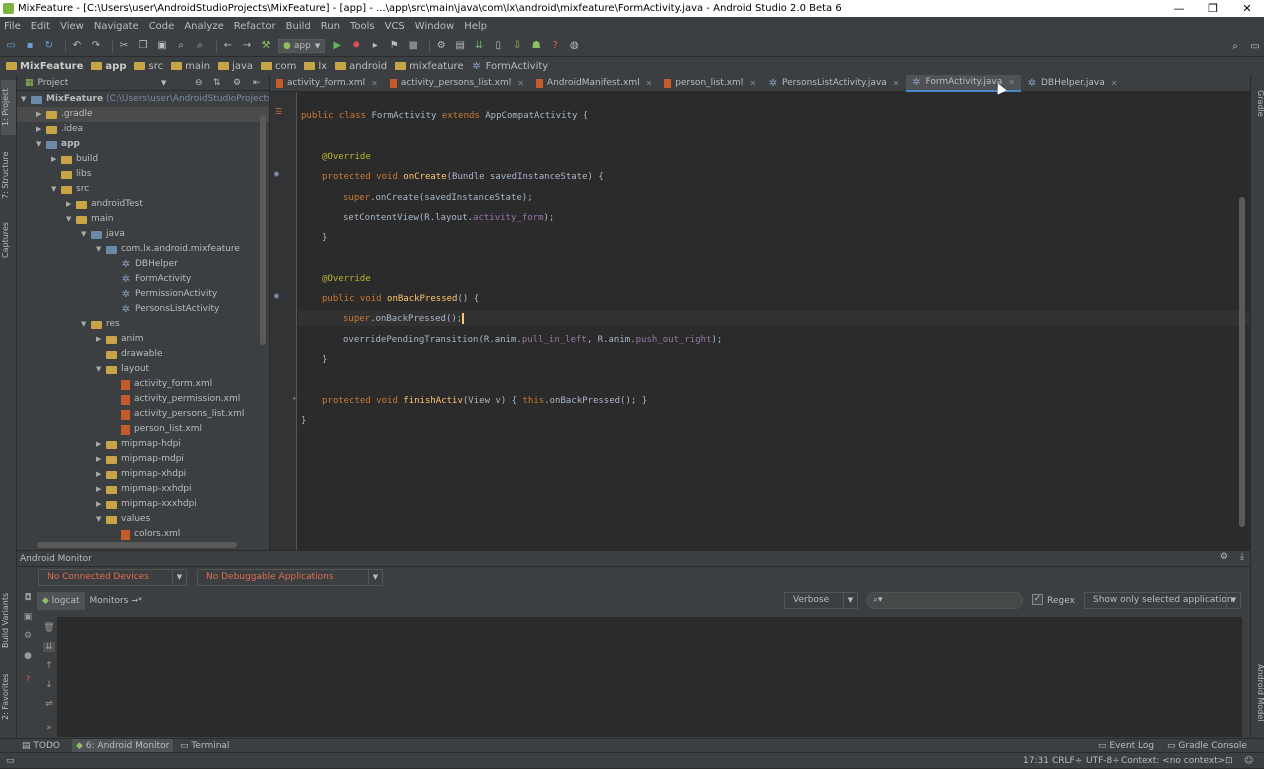  Describe the element at coordinates (1072, 83) in the screenshot. I see `editor-tab: ✲ DBHelper.java ✕` at that location.